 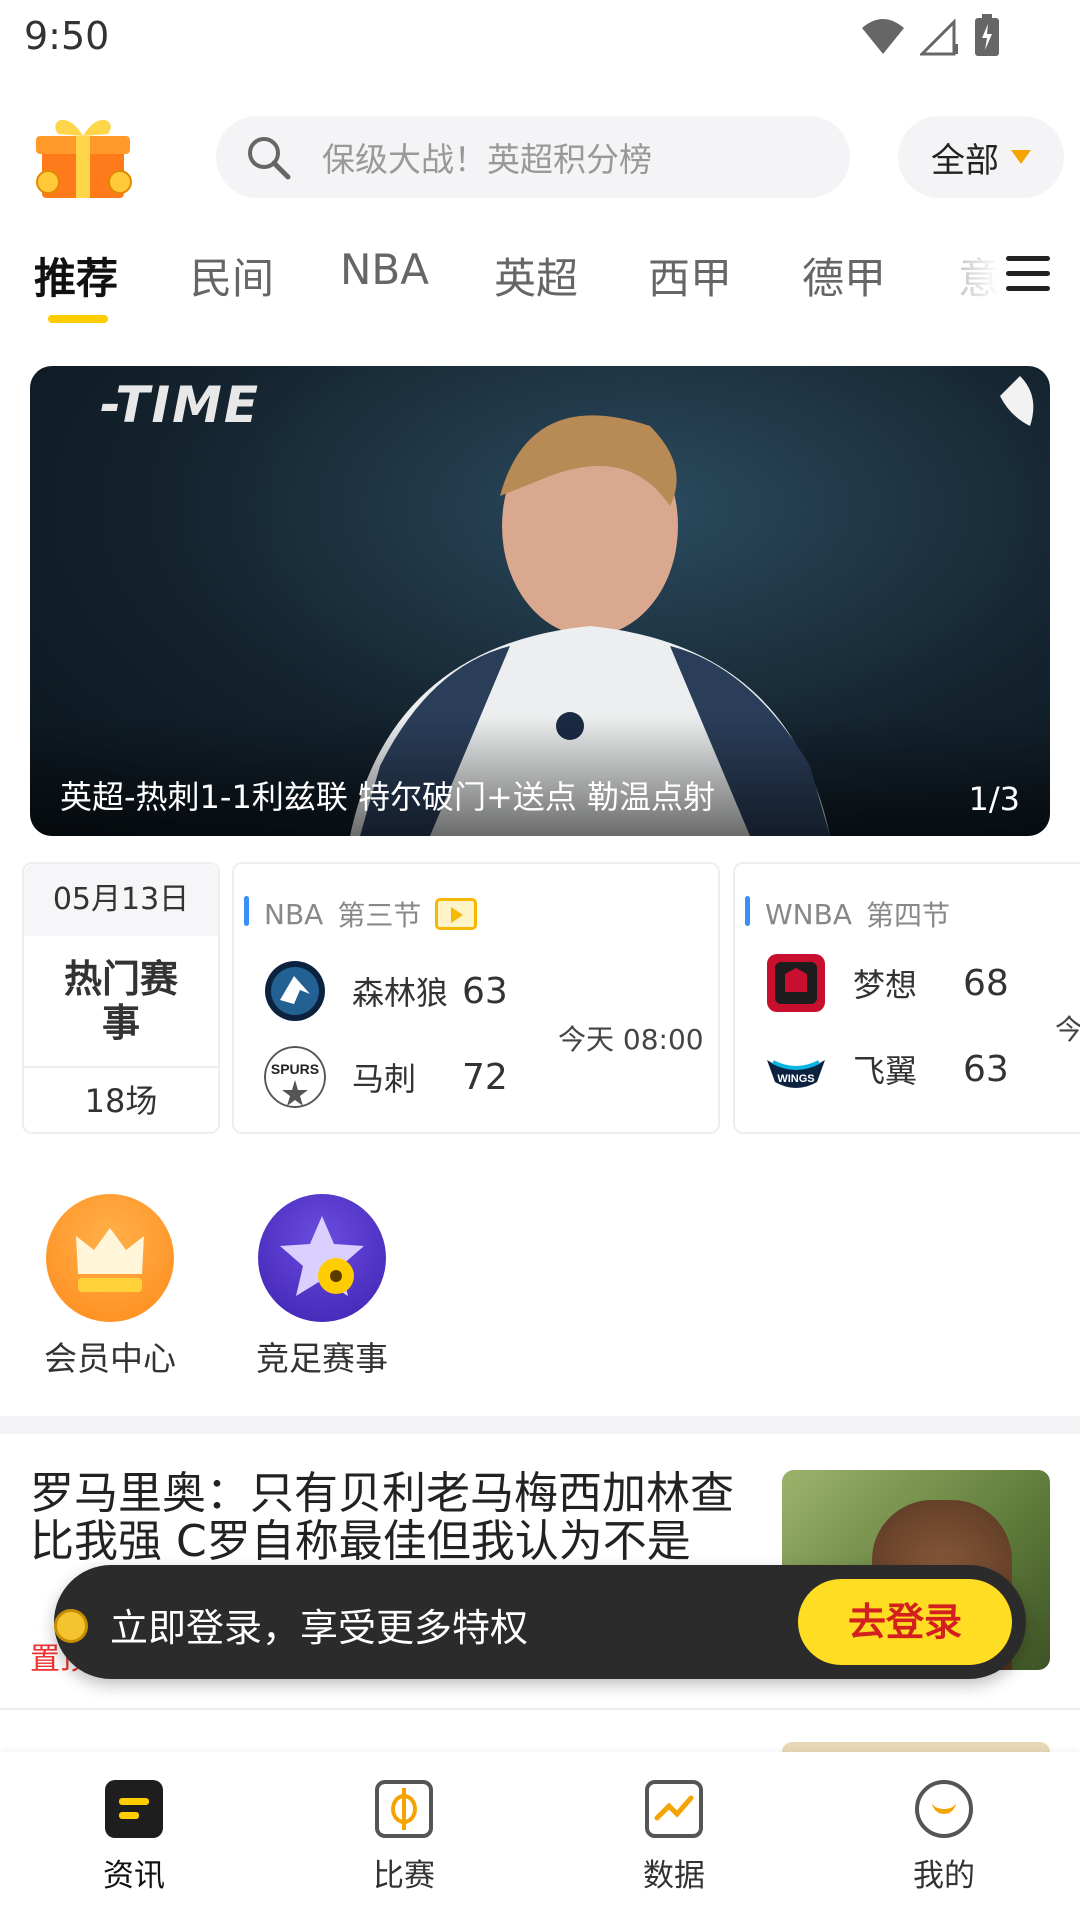 I want to click on tab-bundesliga: 德甲, so click(x=844, y=275).